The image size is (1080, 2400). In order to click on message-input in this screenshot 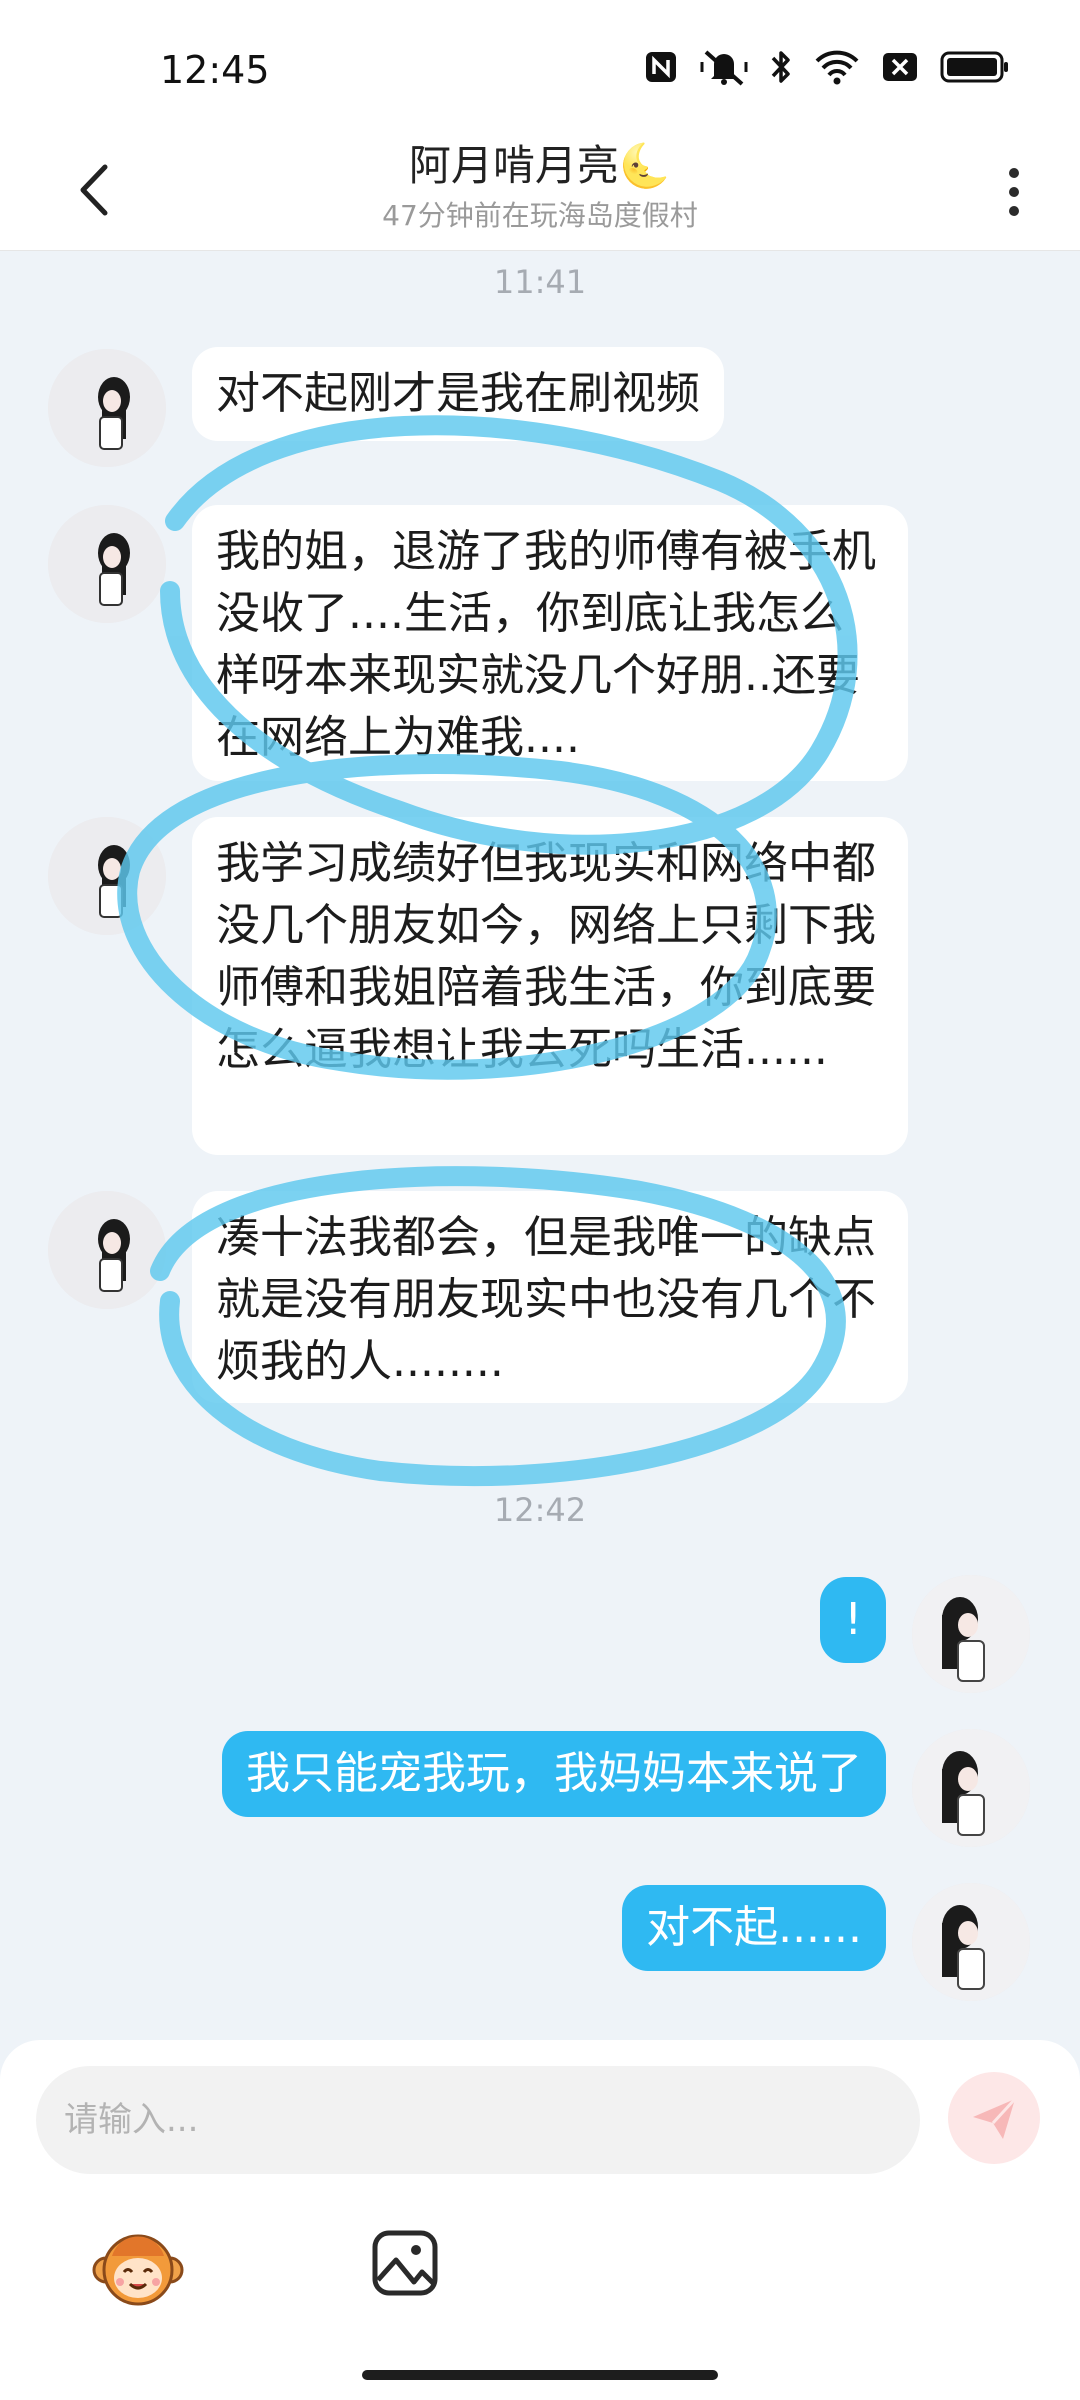, I will do `click(478, 2120)`.